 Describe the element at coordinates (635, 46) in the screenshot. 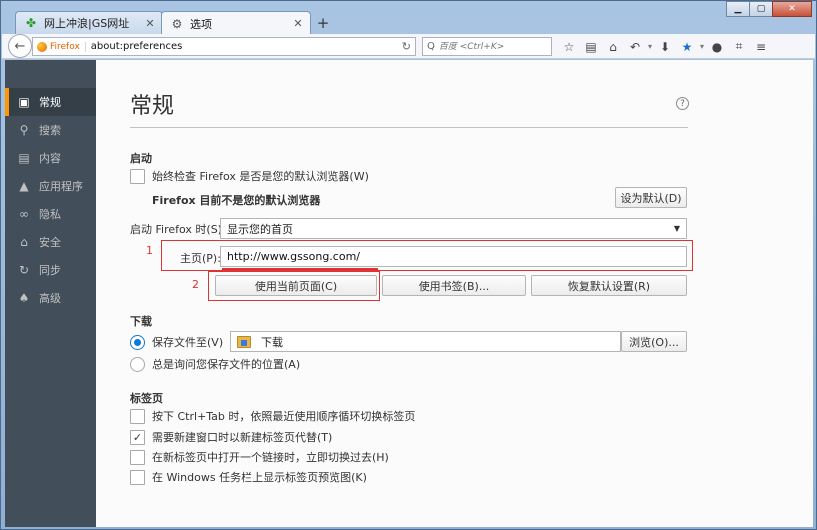

I see `undo-icon: ↶` at that location.